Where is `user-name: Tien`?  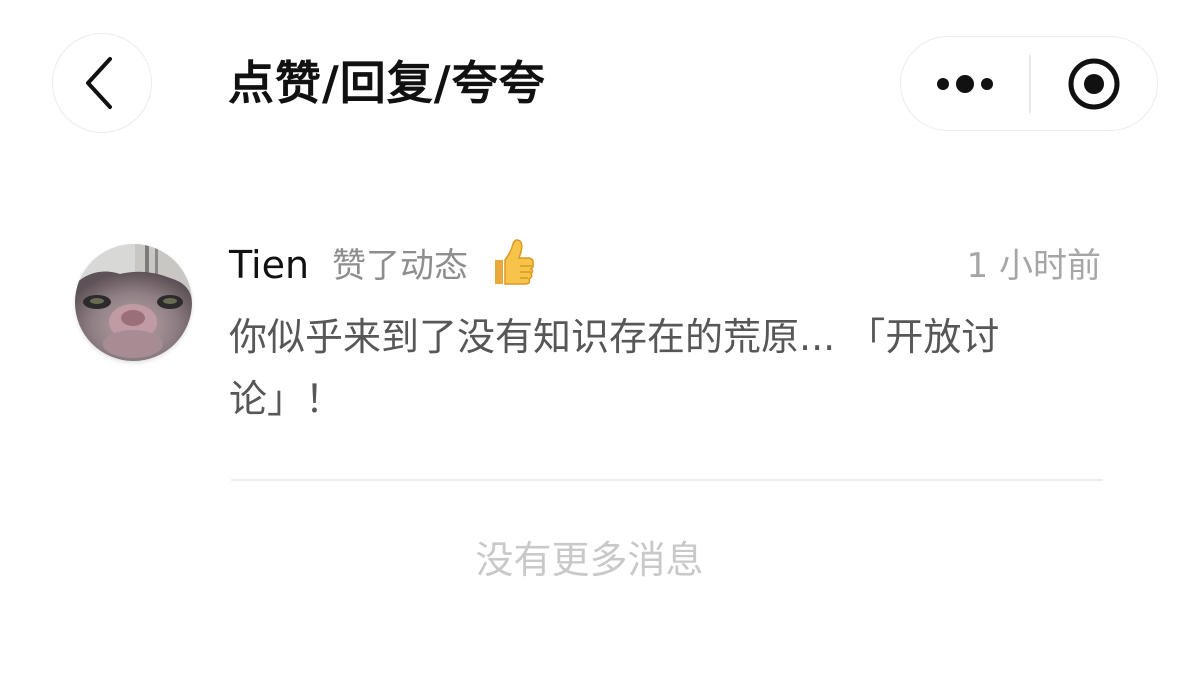 user-name: Tien is located at coordinates (269, 265).